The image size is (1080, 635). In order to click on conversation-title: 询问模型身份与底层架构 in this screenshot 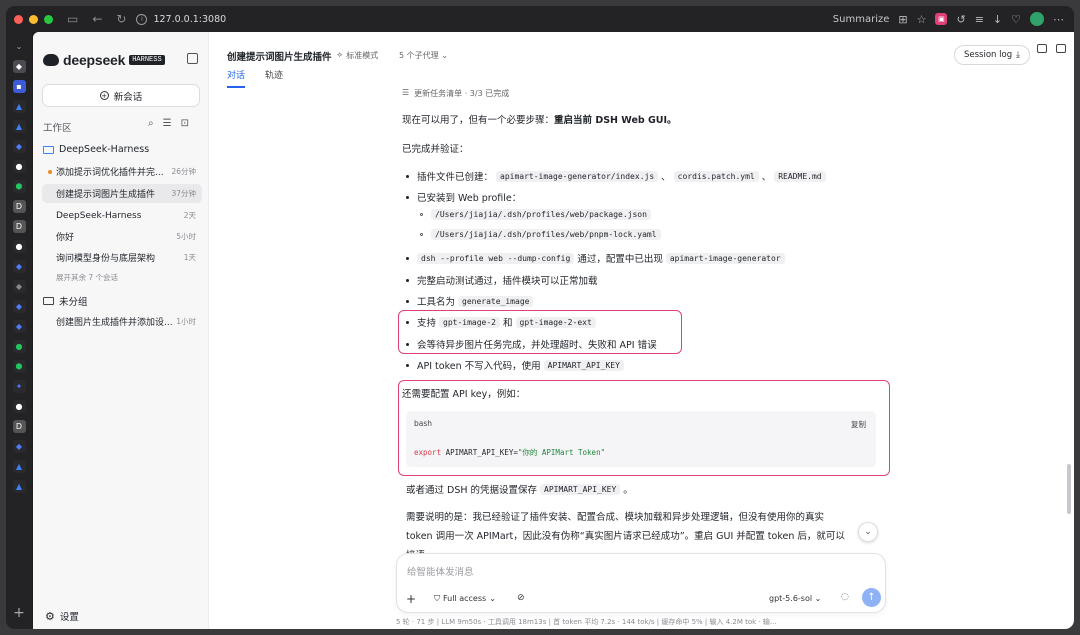, I will do `click(106, 259)`.